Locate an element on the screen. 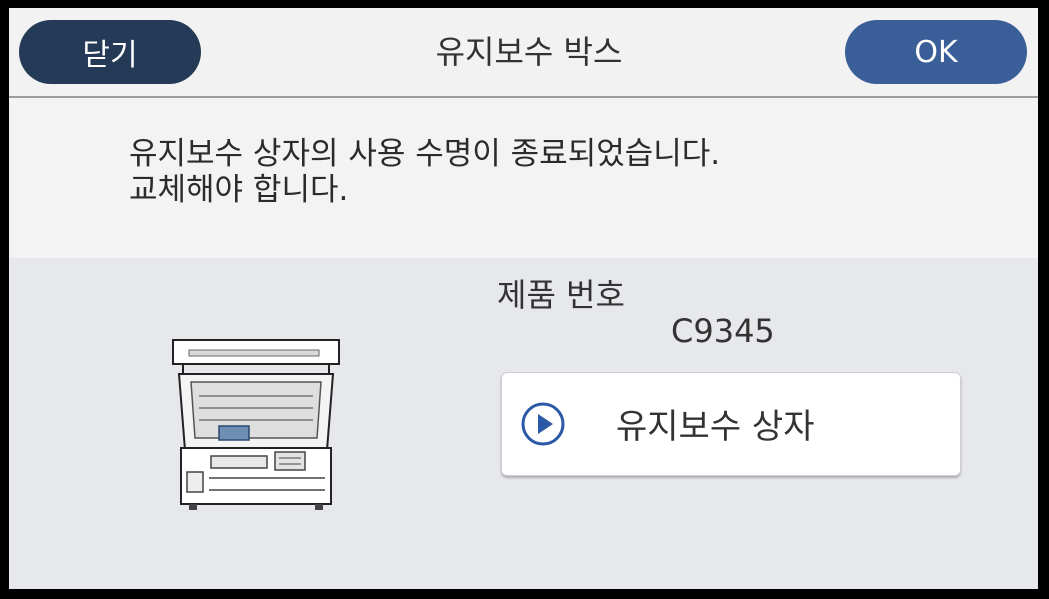 This screenshot has height=599, width=1049. close-button: 닫기 is located at coordinates (110, 52).